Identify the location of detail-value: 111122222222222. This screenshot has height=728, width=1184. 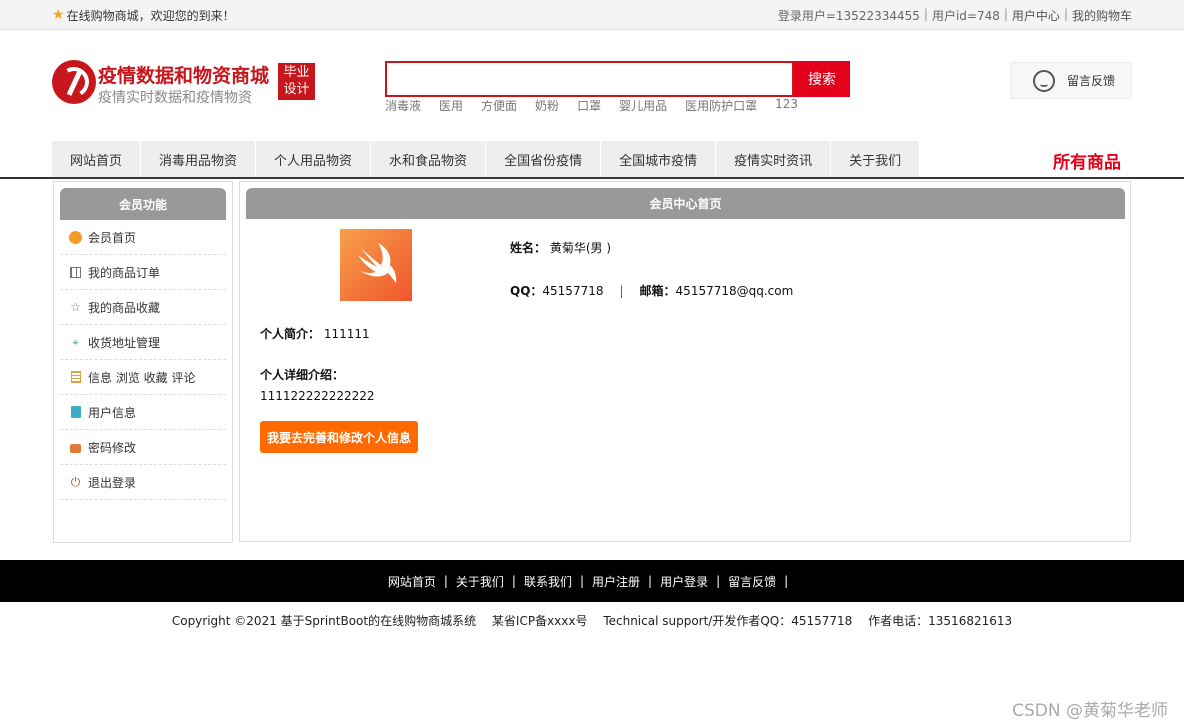
(317, 396).